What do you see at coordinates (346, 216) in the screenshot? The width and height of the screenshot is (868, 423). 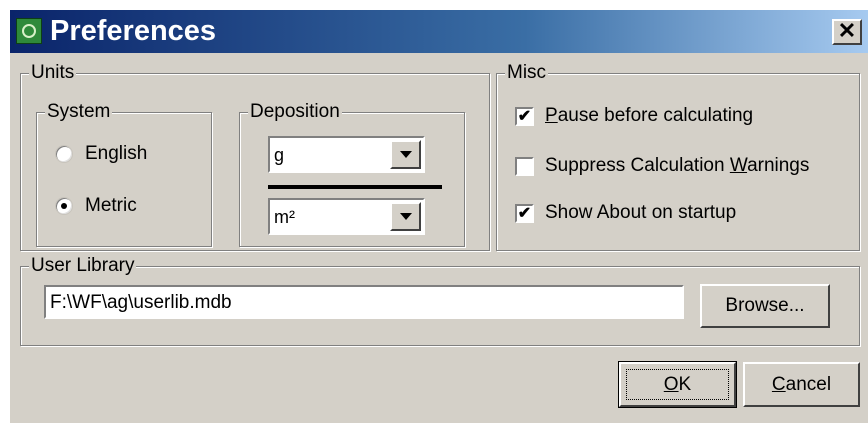 I see `deposition-denominator-select: m²` at bounding box center [346, 216].